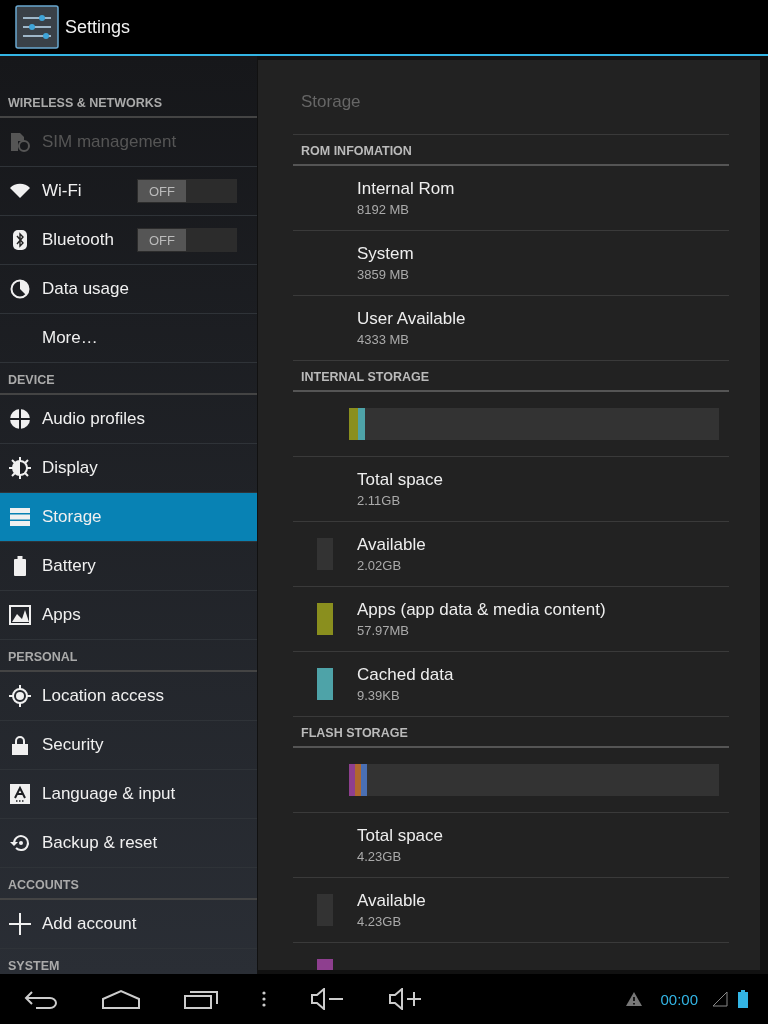  What do you see at coordinates (511, 376) in the screenshot?
I see `section-header: INTERNAL STORAGE` at bounding box center [511, 376].